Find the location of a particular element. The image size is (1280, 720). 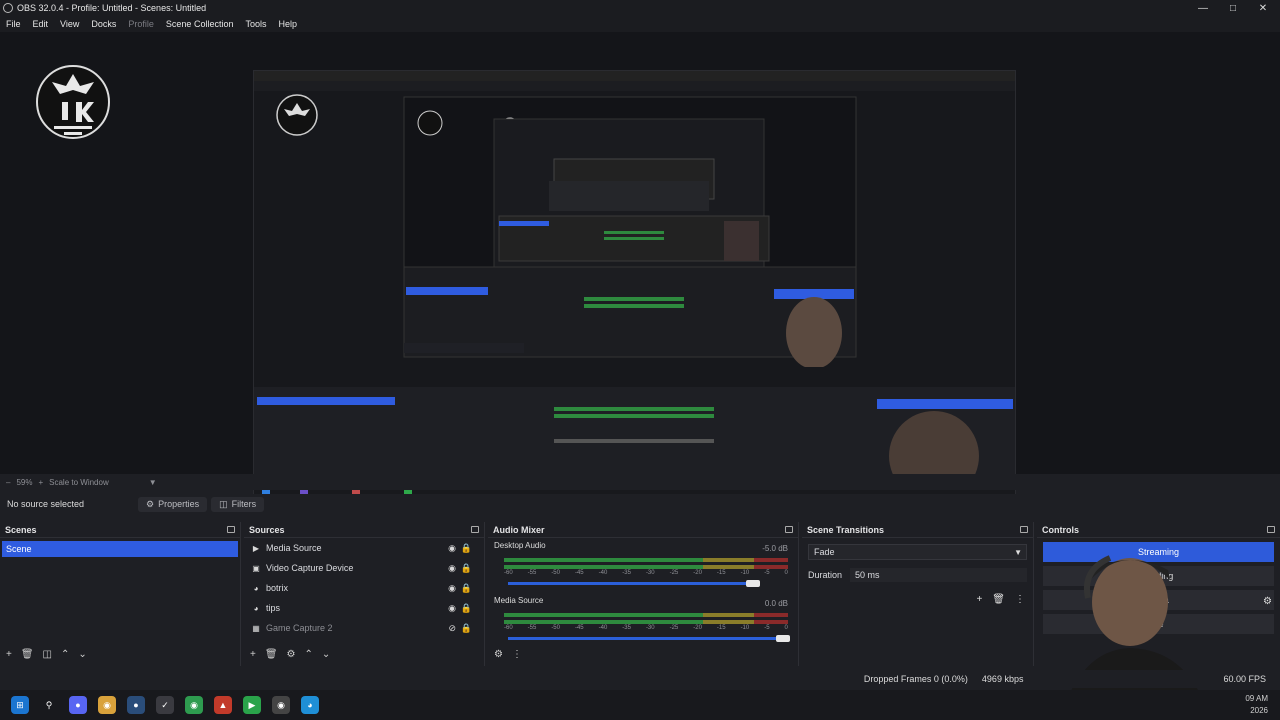

remove-transition-icon: 🗑 is located at coordinates (998, 599).